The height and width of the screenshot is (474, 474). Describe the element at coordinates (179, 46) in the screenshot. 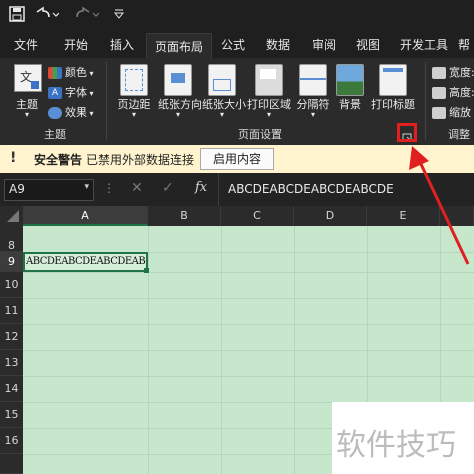

I see `tab-page-layout: 页面布局` at that location.